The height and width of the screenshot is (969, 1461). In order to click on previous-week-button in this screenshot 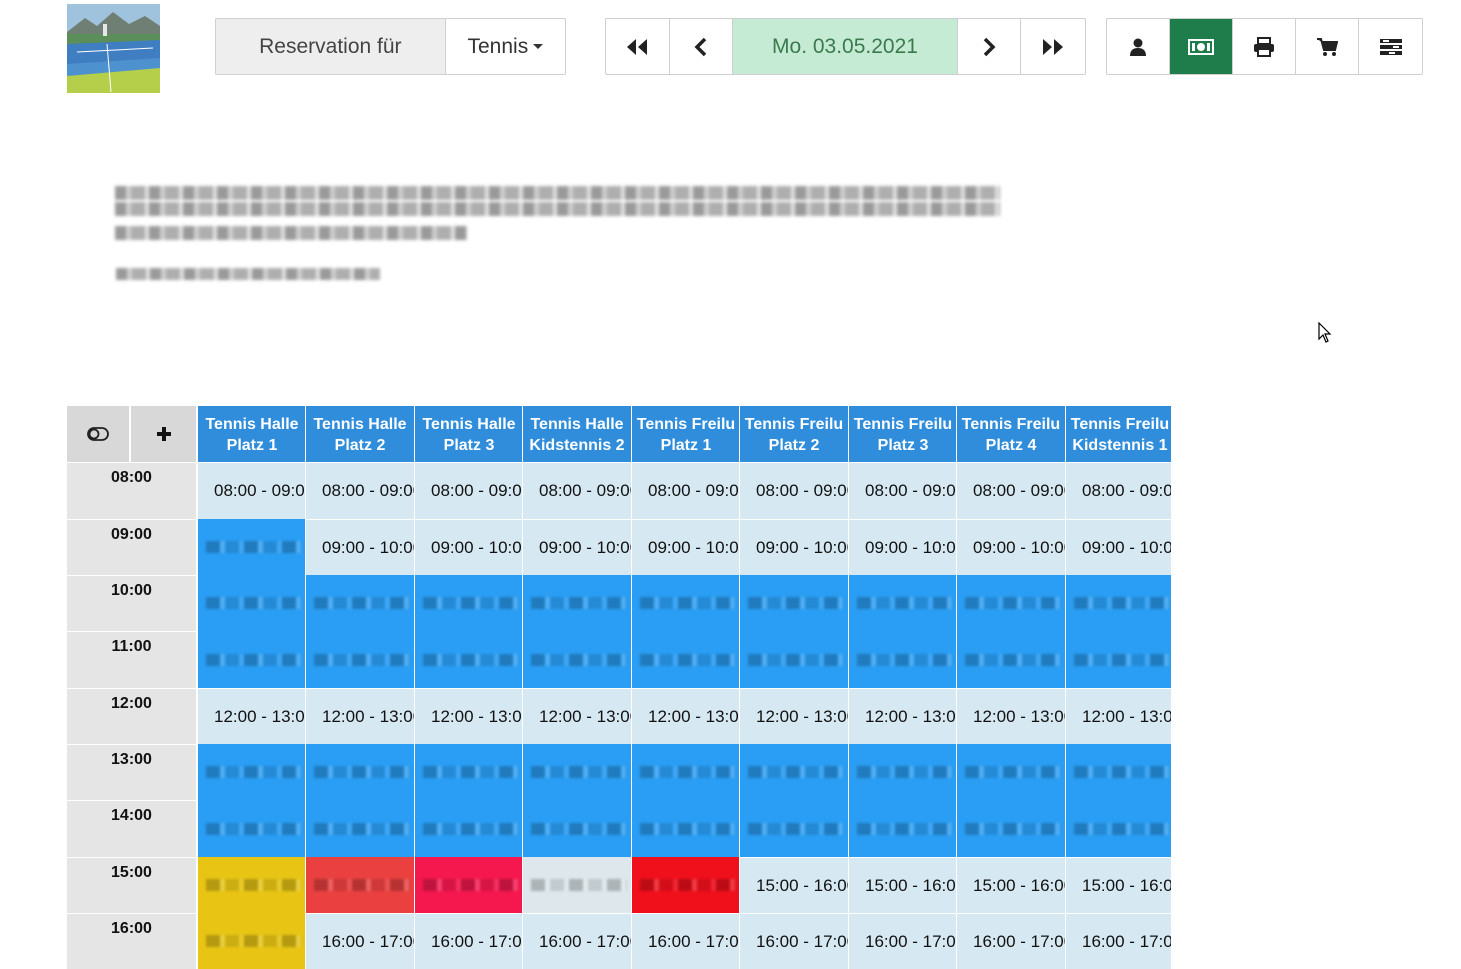, I will do `click(638, 46)`.